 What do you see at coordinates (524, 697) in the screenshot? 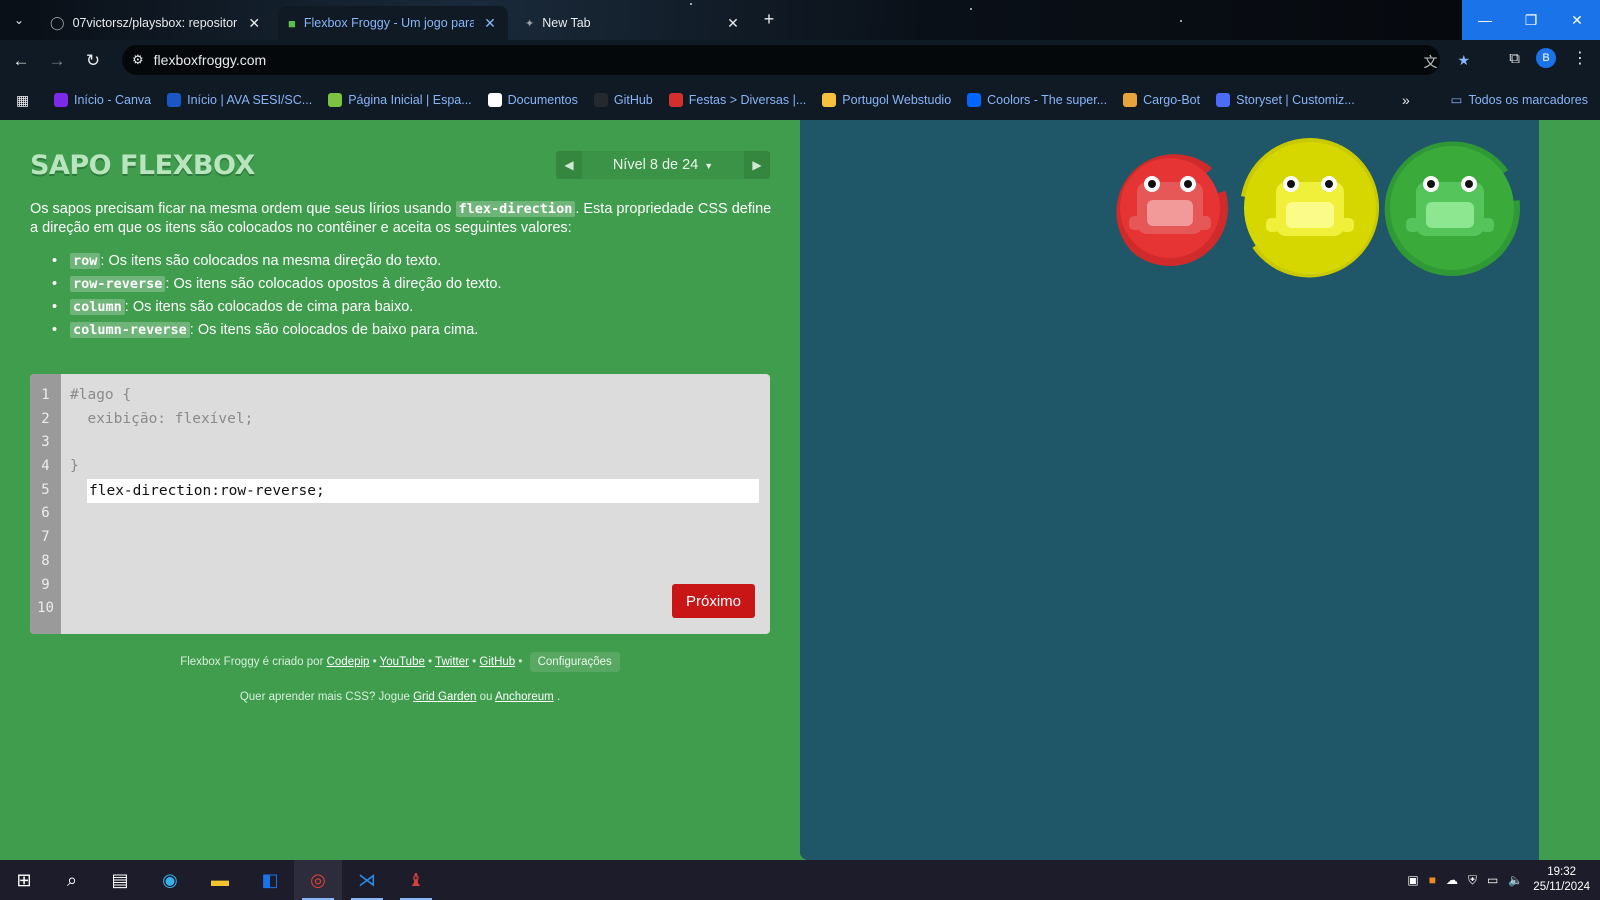
I see `anchoreum-link: Anchoreum` at bounding box center [524, 697].